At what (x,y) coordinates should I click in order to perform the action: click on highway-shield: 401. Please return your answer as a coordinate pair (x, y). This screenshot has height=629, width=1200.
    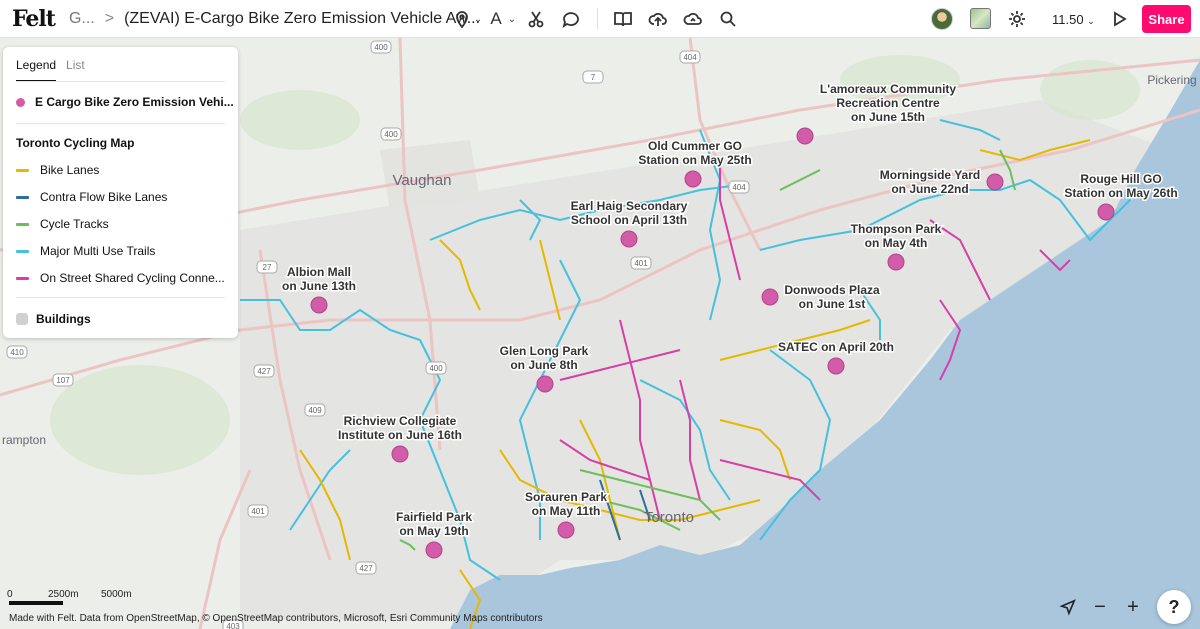
    Looking at the image, I should click on (641, 263).